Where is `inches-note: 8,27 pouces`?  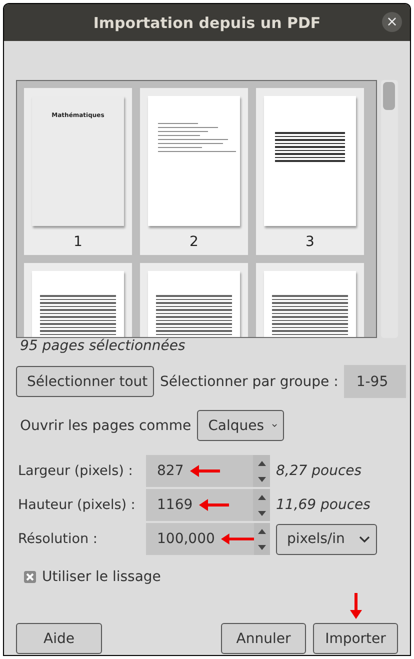
inches-note: 8,27 pouces is located at coordinates (319, 471).